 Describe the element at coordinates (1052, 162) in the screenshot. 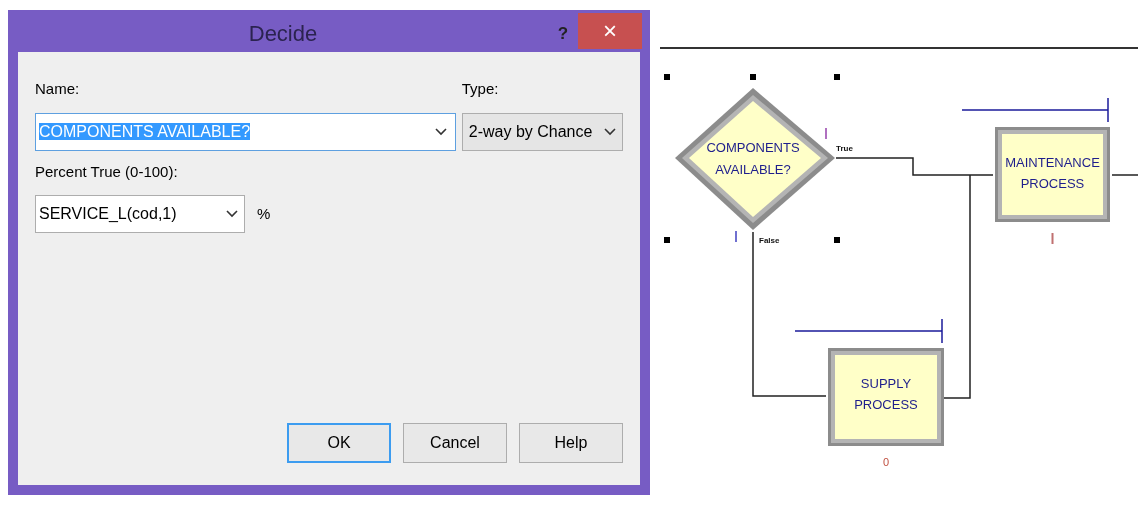

I see `node-label: MAINTENANCE` at that location.